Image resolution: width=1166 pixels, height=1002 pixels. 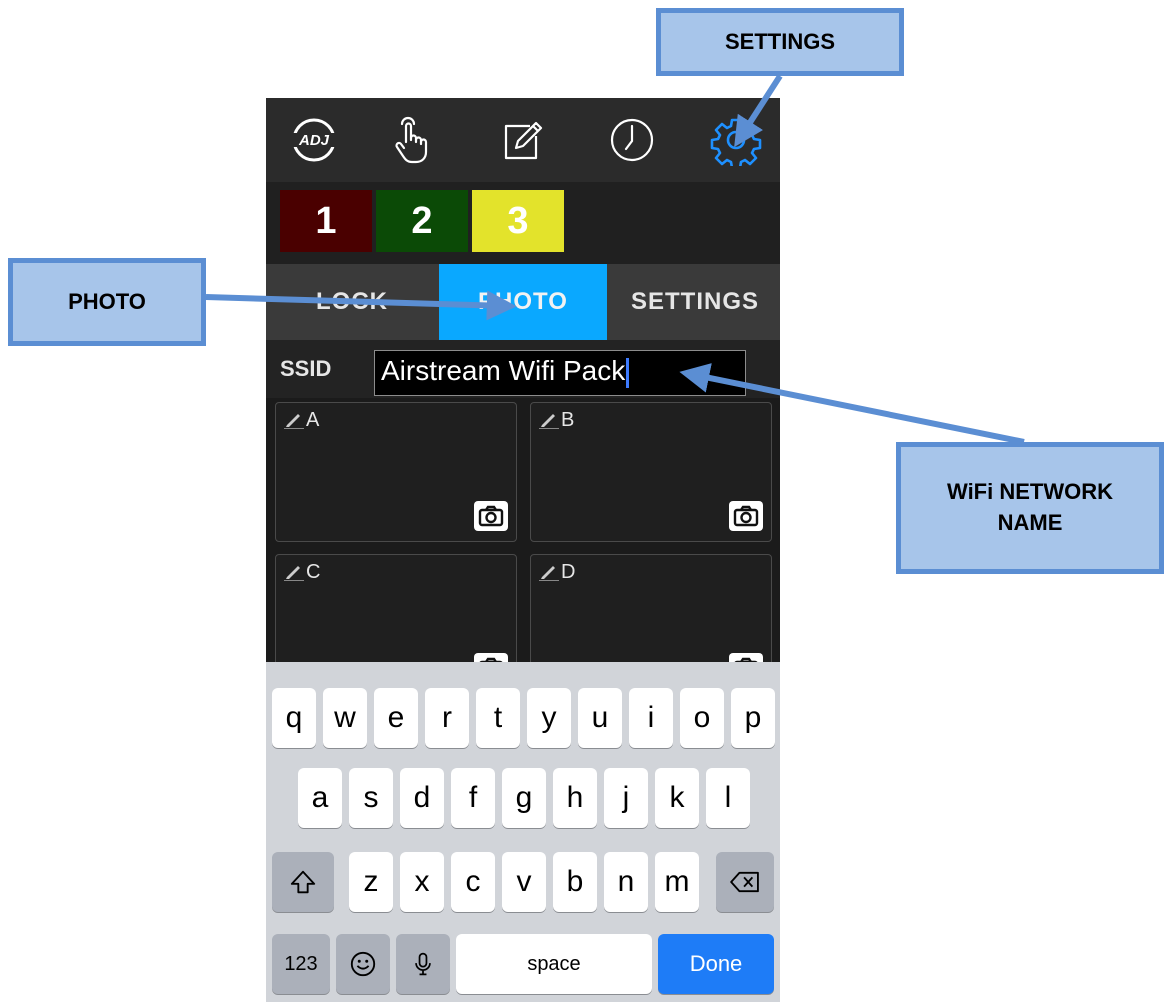 What do you see at coordinates (345, 718) in the screenshot?
I see `key-w: w` at bounding box center [345, 718].